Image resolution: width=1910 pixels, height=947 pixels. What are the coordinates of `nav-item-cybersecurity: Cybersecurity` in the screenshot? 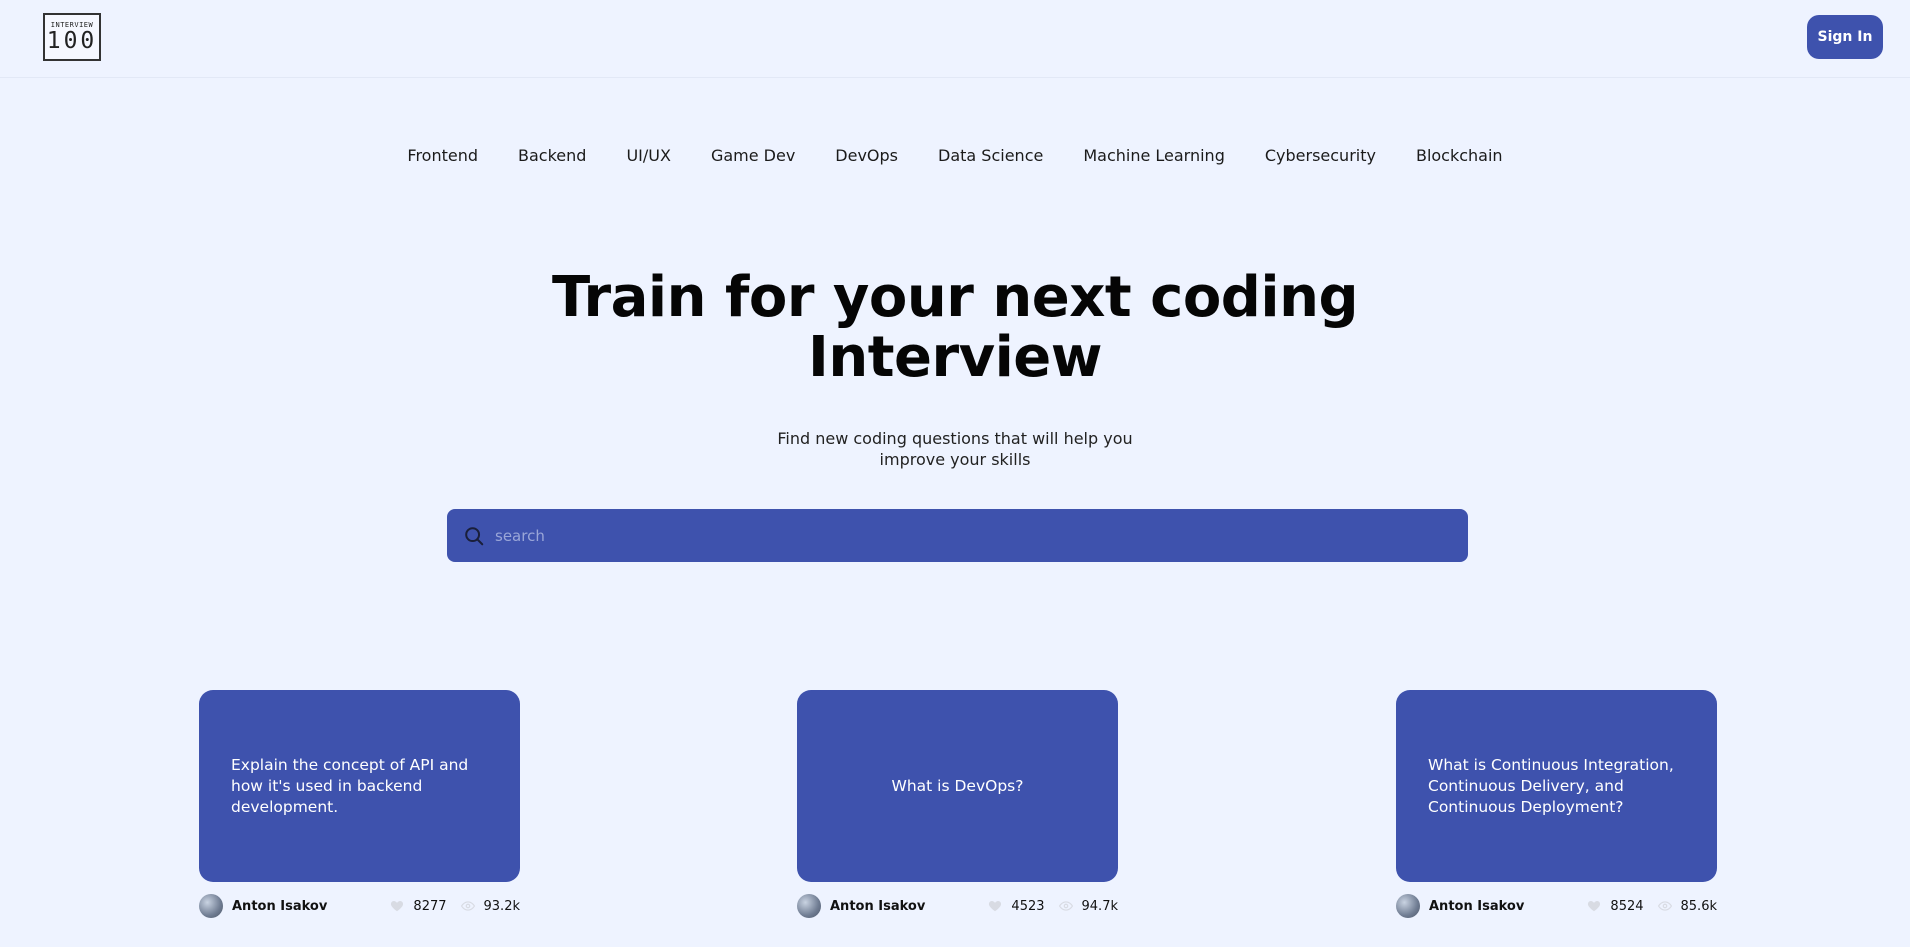 It's located at (1320, 155).